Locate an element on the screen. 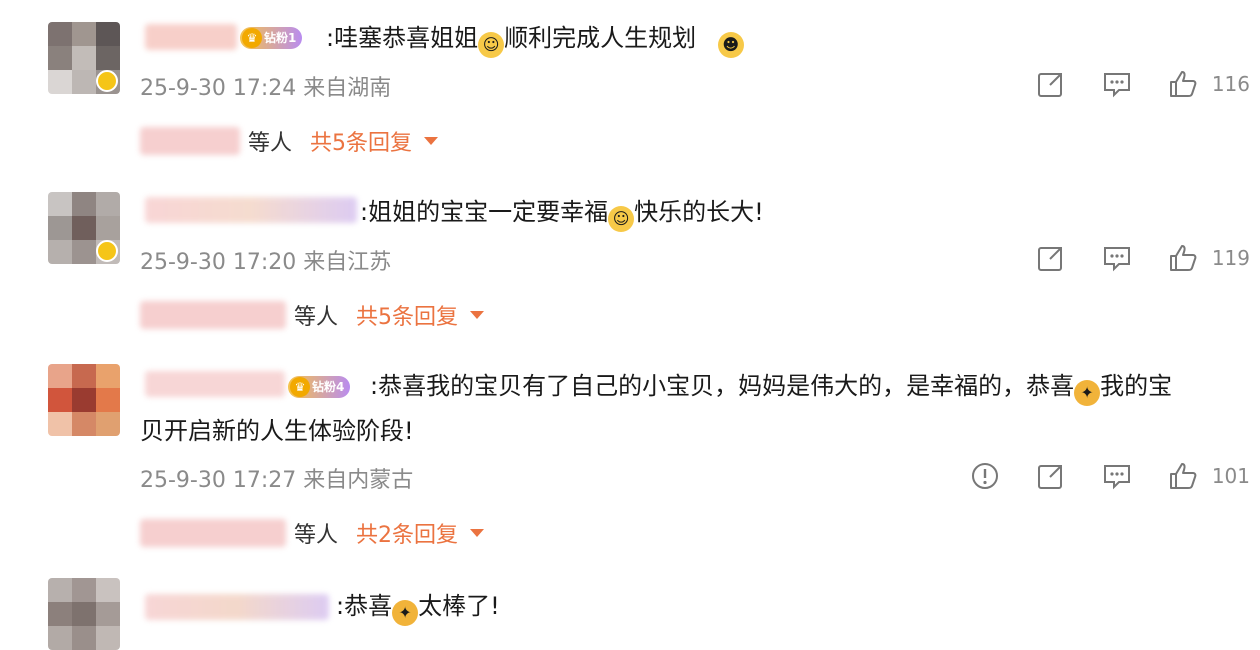 The height and width of the screenshot is (650, 1260). comment-text-part: 太棒了! is located at coordinates (459, 606).